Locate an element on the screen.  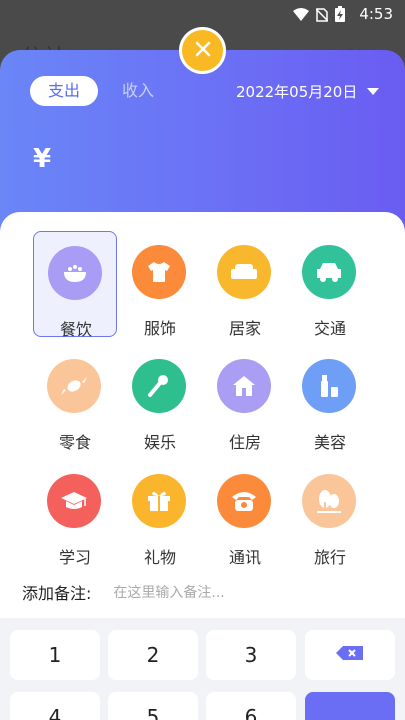
category-item: 美容 is located at coordinates (330, 398).